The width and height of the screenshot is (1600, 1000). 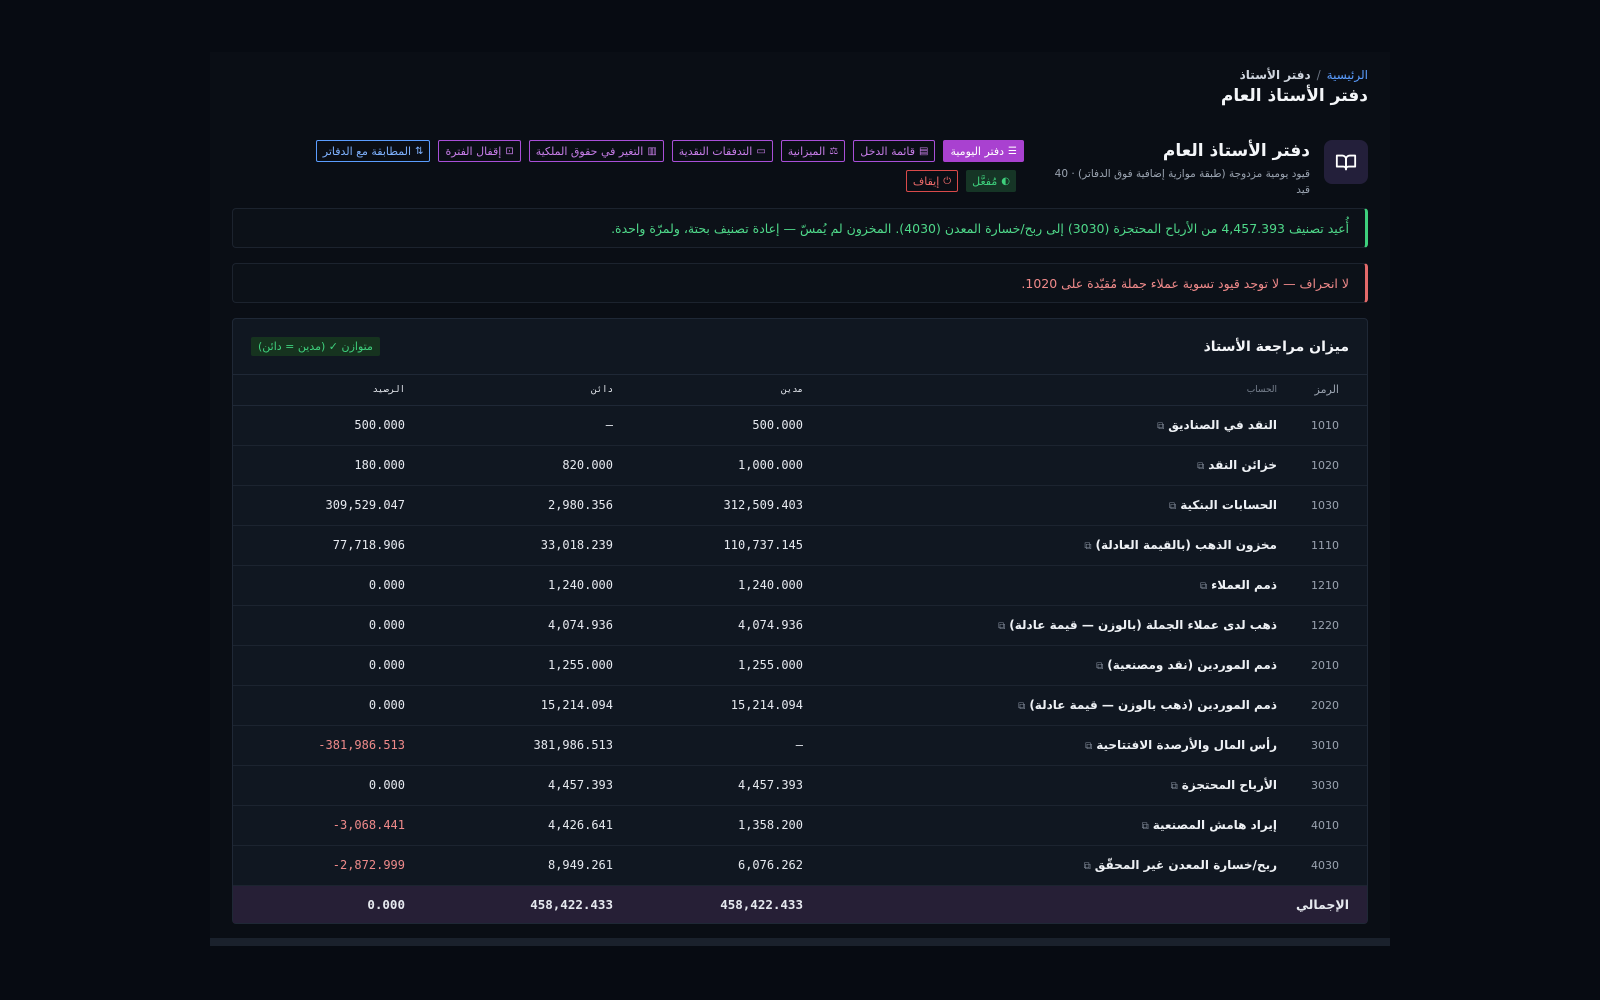 What do you see at coordinates (1322, 505) in the screenshot?
I see `account-code: 1030` at bounding box center [1322, 505].